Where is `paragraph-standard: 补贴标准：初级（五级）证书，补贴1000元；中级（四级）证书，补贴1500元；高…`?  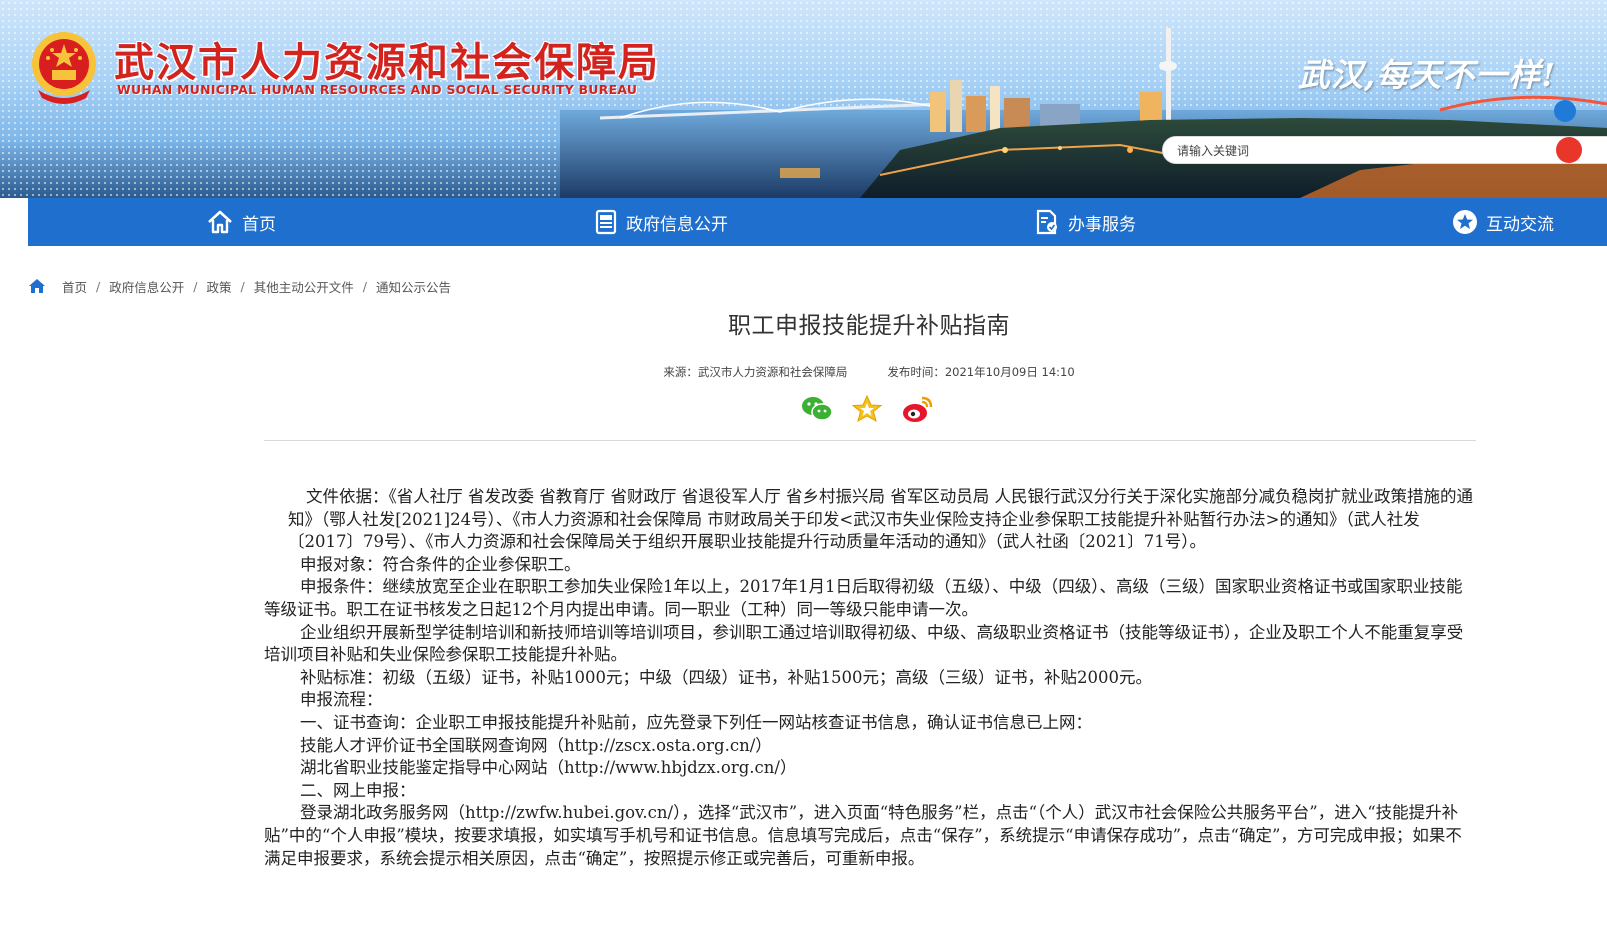 paragraph-standard: 补贴标准：初级（五级）证书，补贴1000元；中级（四级）证书，补贴1500元；高… is located at coordinates (726, 677).